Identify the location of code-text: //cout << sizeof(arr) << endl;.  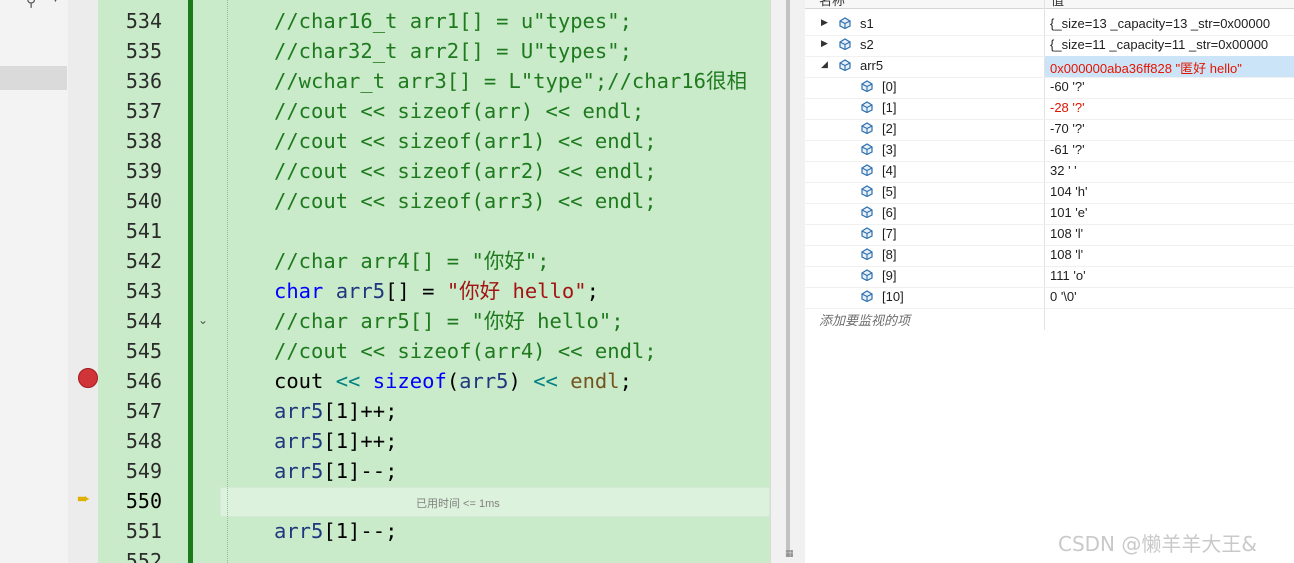
(459, 111).